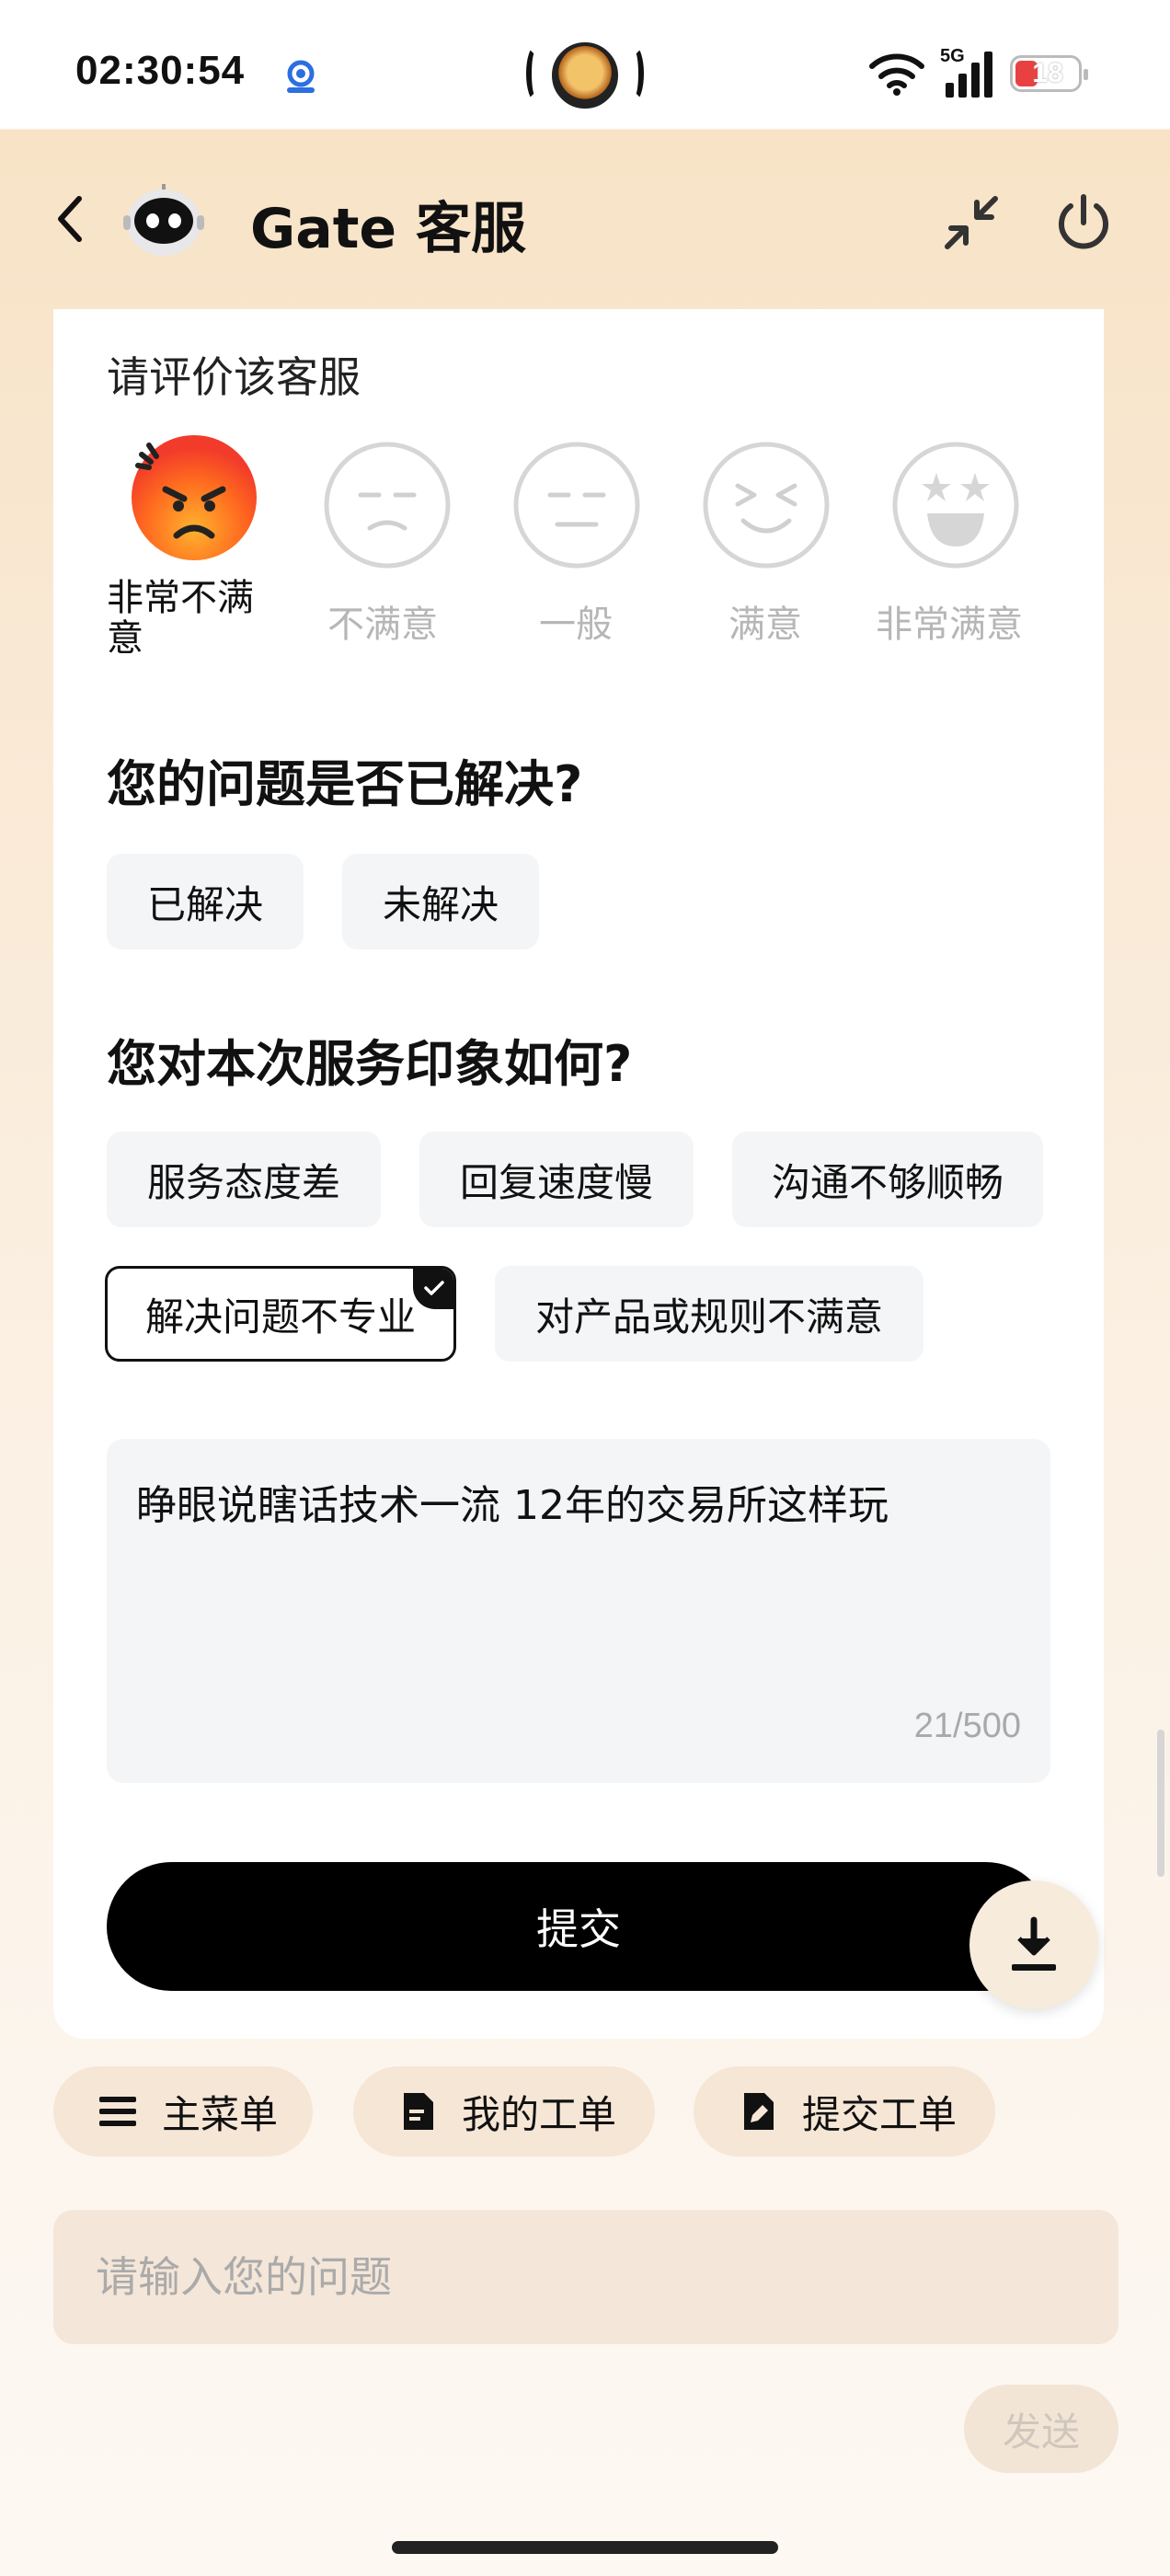 The width and height of the screenshot is (1170, 2576). What do you see at coordinates (301, 76) in the screenshot?
I see `app-indicator-icon` at bounding box center [301, 76].